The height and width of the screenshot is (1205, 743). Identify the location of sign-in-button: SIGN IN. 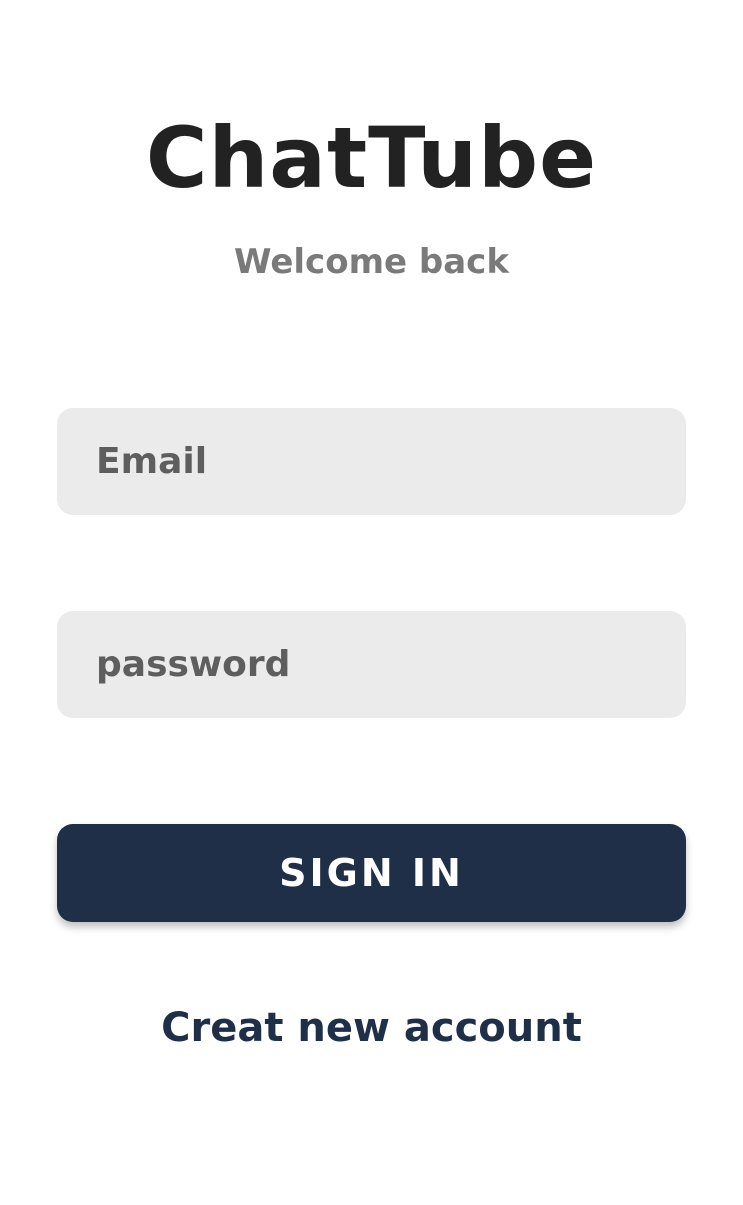
(371, 873).